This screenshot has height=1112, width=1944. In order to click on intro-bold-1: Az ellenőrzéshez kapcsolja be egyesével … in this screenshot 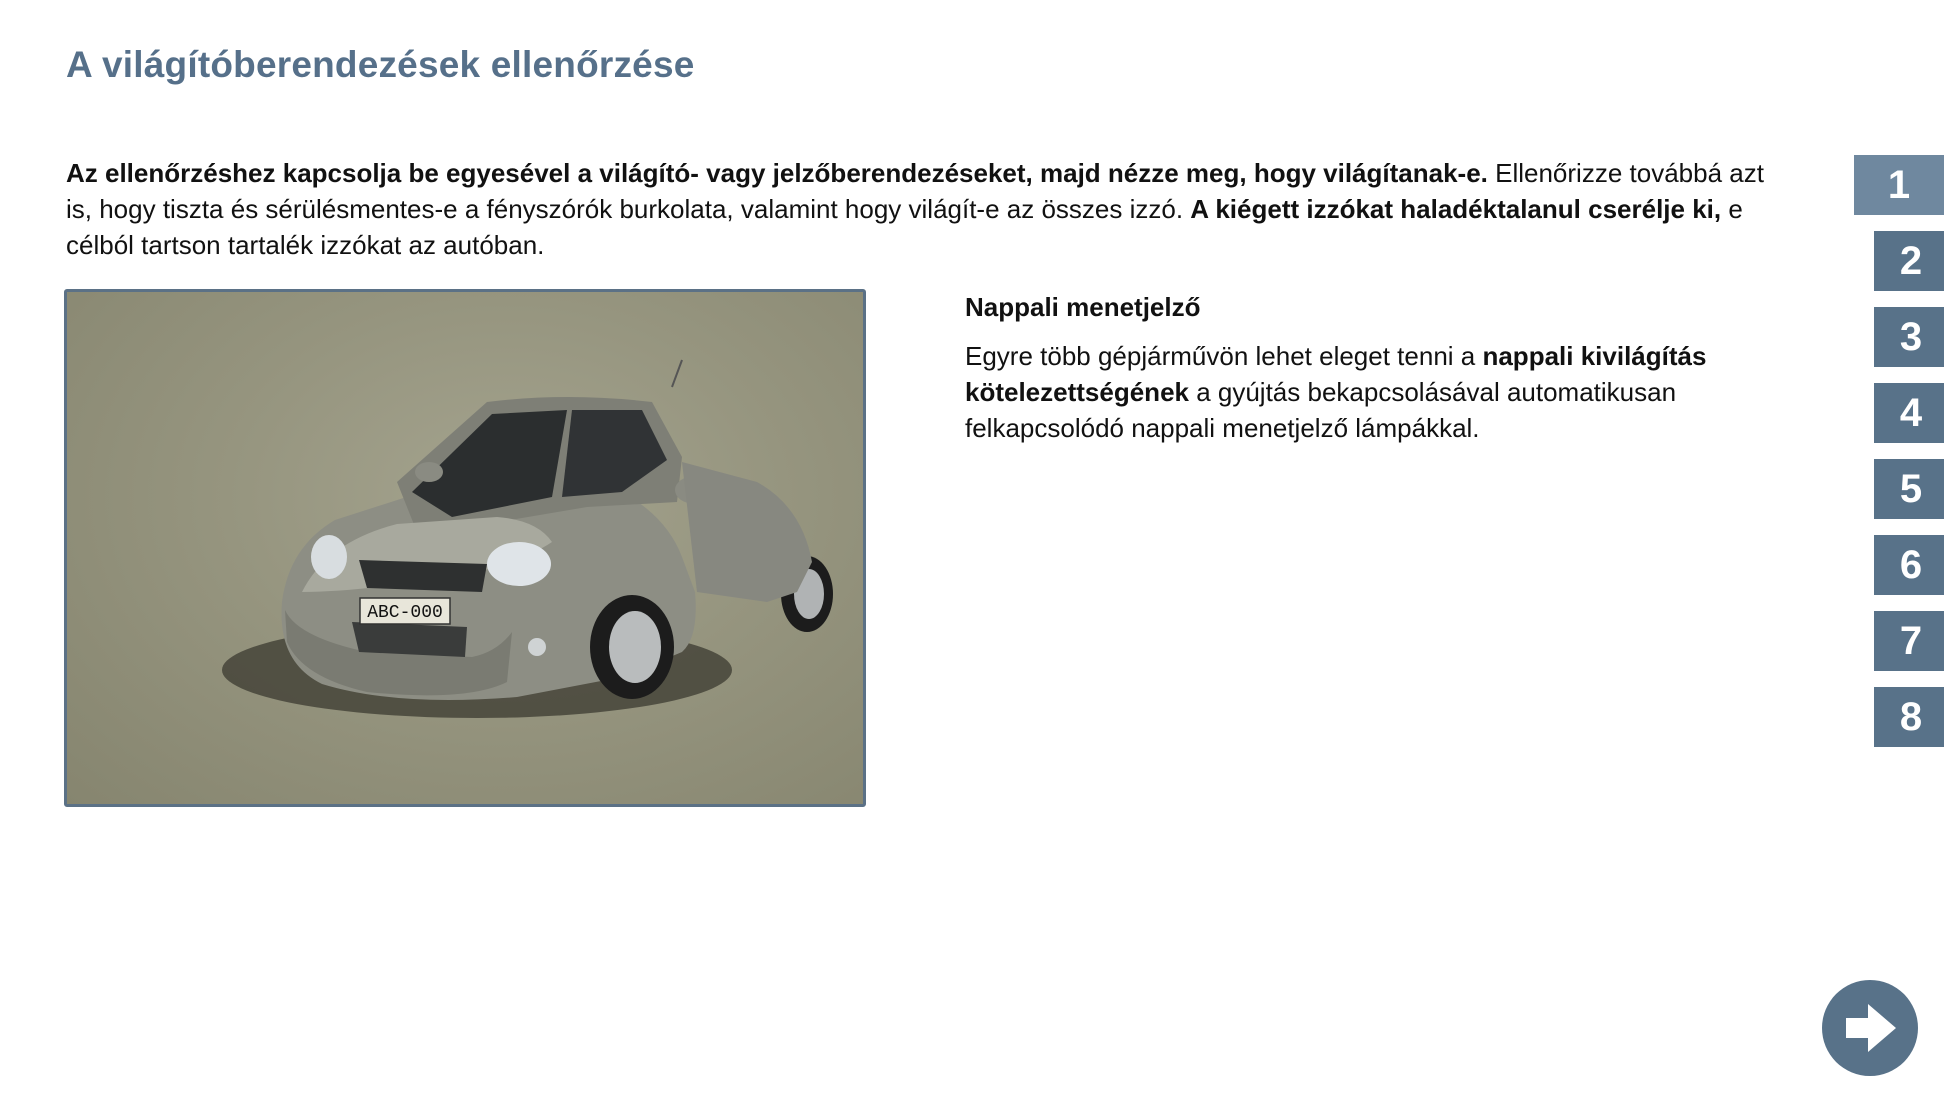, I will do `click(777, 173)`.